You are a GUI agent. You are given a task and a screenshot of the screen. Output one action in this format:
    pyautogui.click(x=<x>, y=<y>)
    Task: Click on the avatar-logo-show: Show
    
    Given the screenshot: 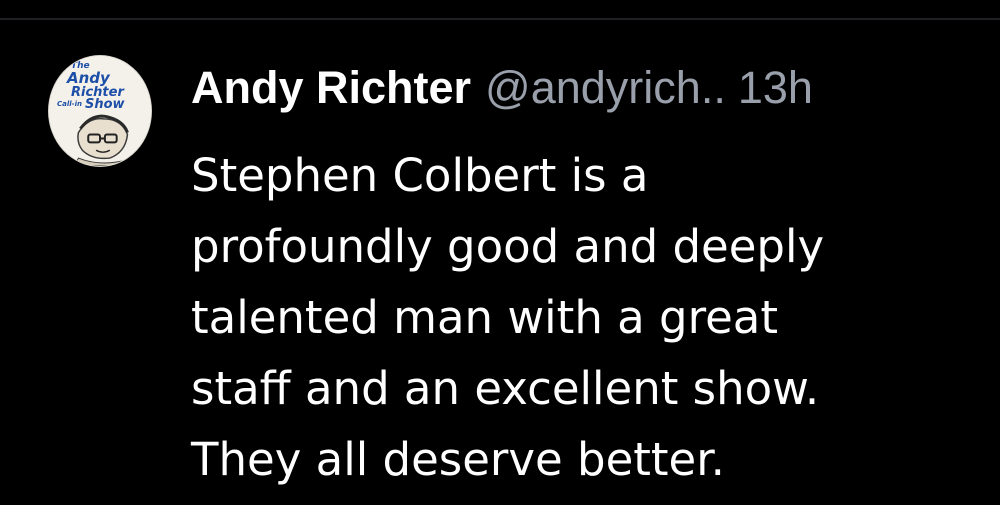 What is the action you would take?
    pyautogui.click(x=105, y=104)
    